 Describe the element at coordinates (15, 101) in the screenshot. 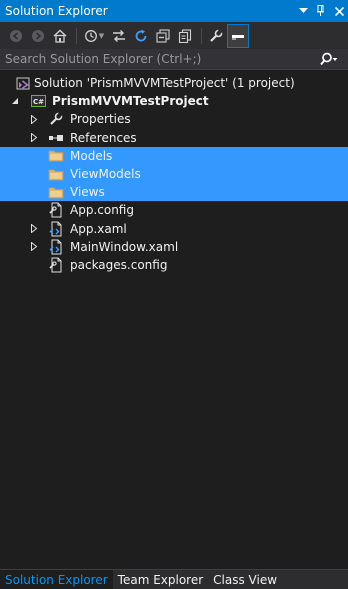

I see `expanded-arrow-icon` at that location.